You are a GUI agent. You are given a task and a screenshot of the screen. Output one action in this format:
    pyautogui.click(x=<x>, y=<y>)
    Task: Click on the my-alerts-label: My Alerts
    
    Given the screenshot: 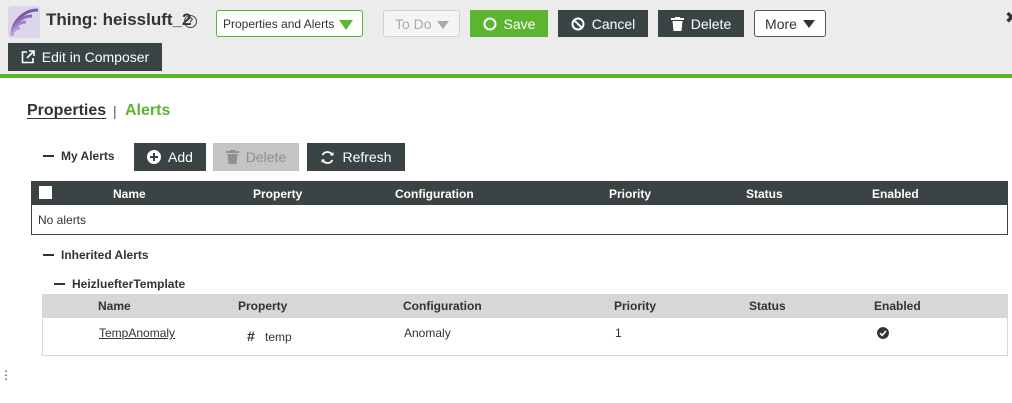 What is the action you would take?
    pyautogui.click(x=88, y=156)
    